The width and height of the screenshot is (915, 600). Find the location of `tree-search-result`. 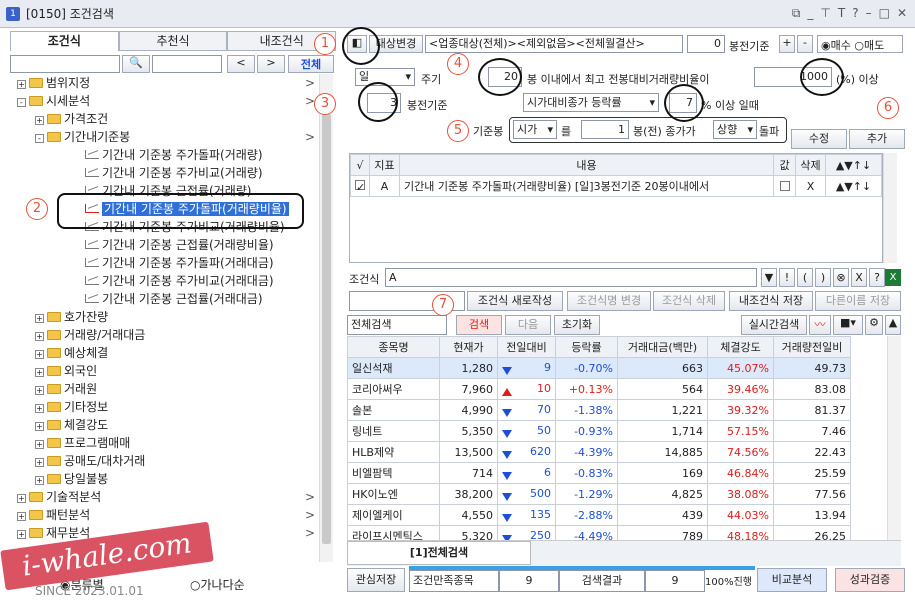

tree-search-result is located at coordinates (187, 64).